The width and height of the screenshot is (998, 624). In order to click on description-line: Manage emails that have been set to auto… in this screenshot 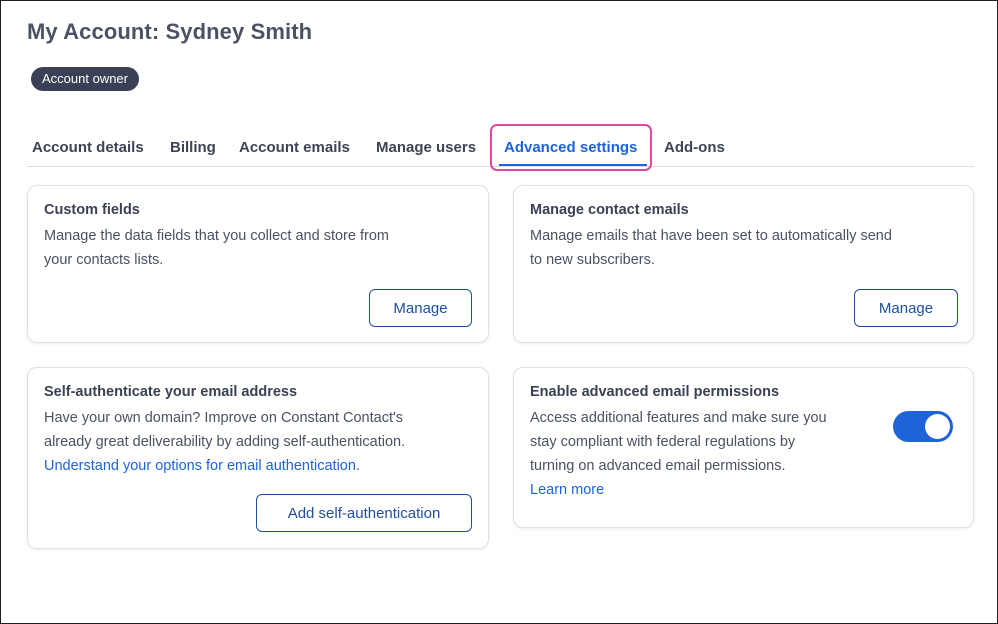, I will do `click(711, 236)`.